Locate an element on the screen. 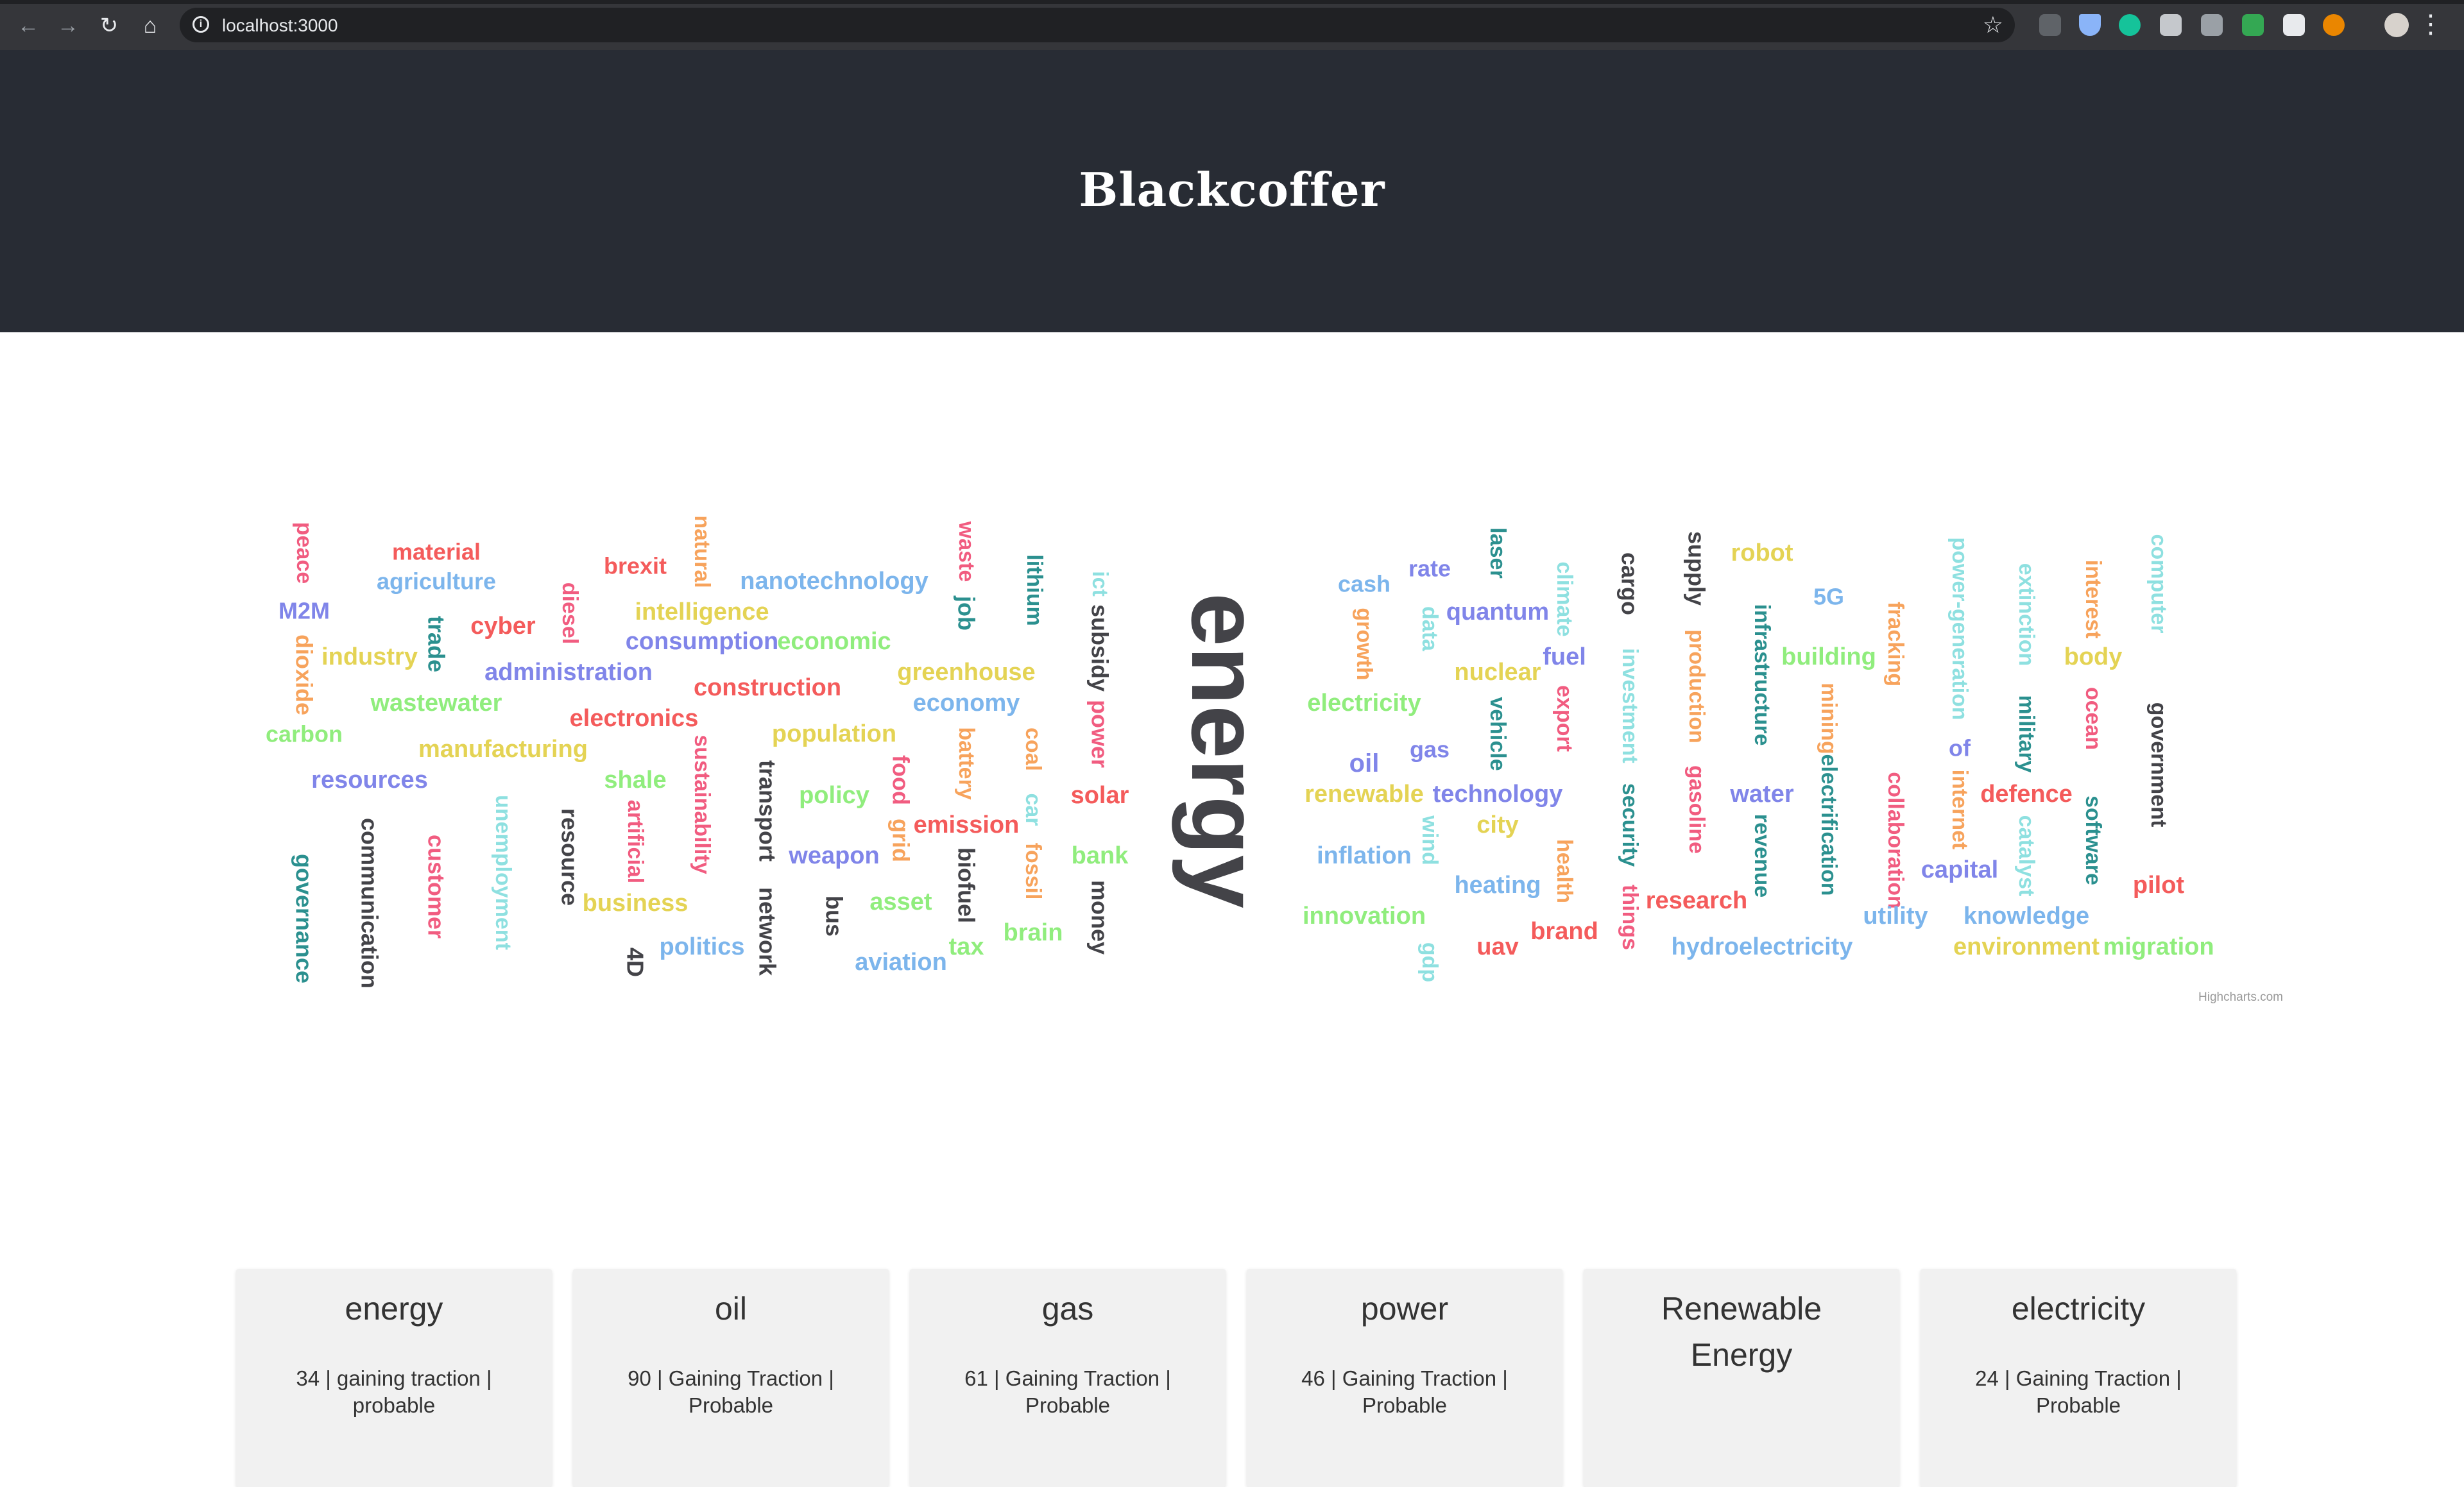 The image size is (2464, 1487). word-electronics: electronics is located at coordinates (634, 718).